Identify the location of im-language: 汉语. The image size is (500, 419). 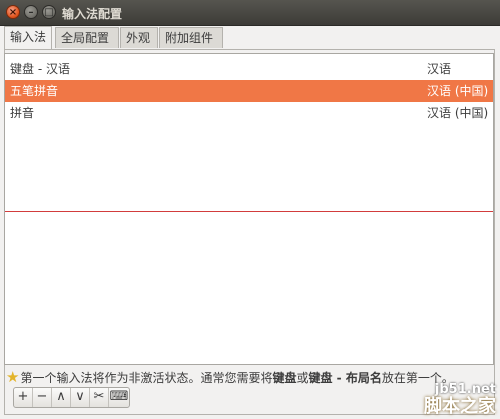
(439, 69).